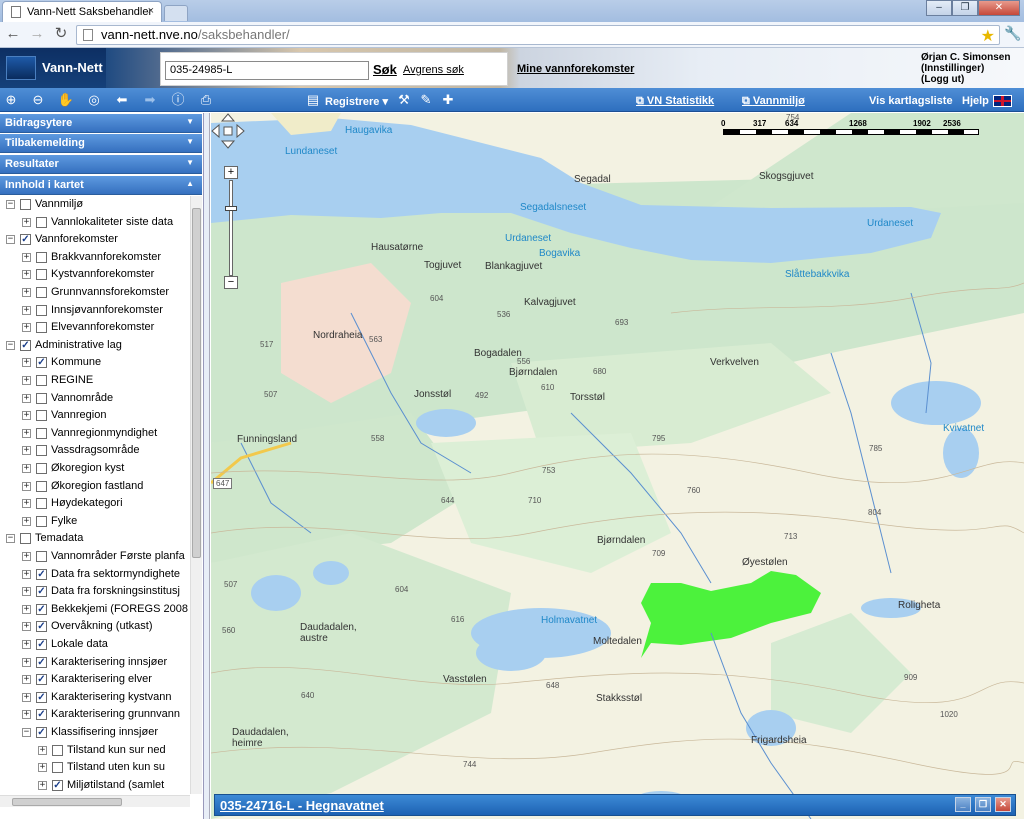 This screenshot has height=819, width=1024. What do you see at coordinates (61, 34) in the screenshot?
I see `reload-icon: ↻` at bounding box center [61, 34].